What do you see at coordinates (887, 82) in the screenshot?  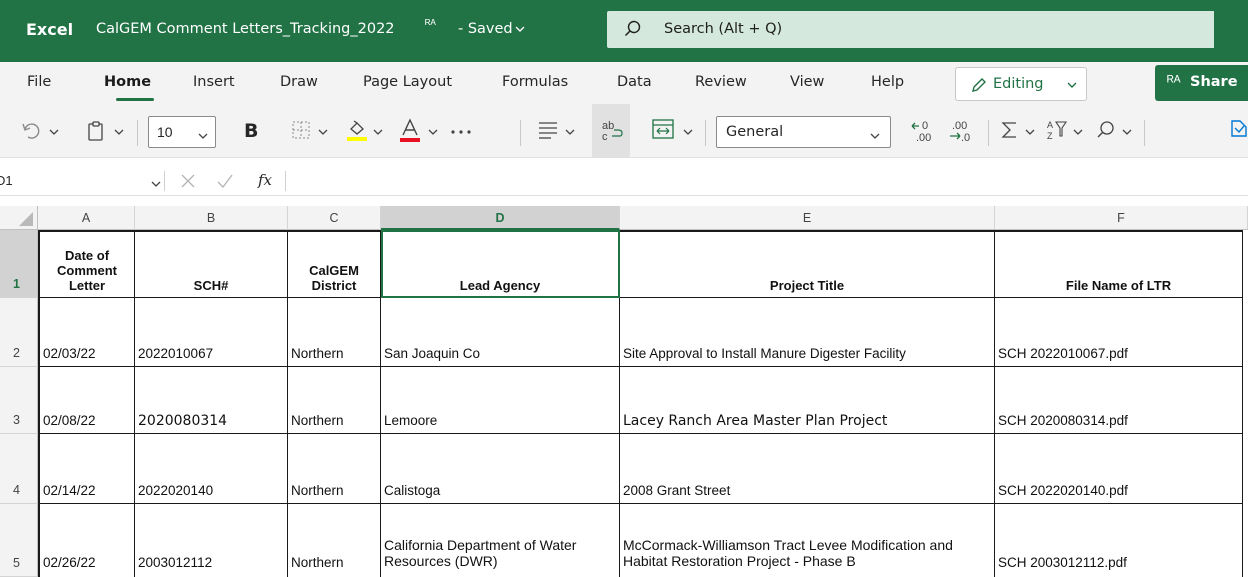 I see `tab-help: Help` at bounding box center [887, 82].